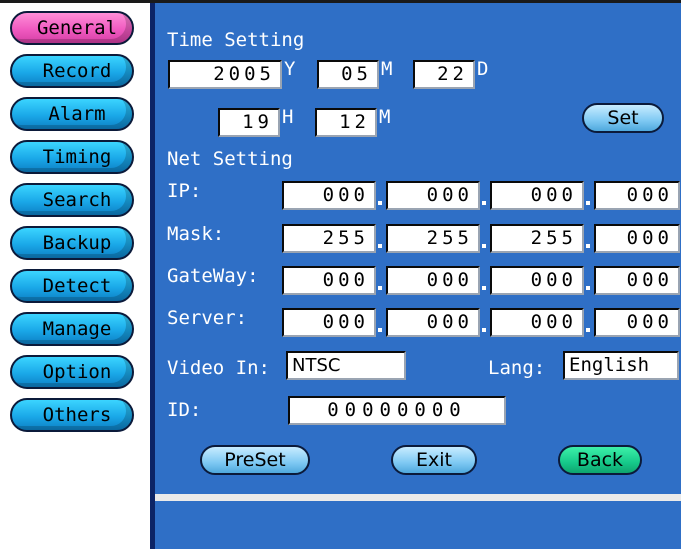 This screenshot has width=681, height=549. I want to click on server-octet-3: 000, so click(537, 322).